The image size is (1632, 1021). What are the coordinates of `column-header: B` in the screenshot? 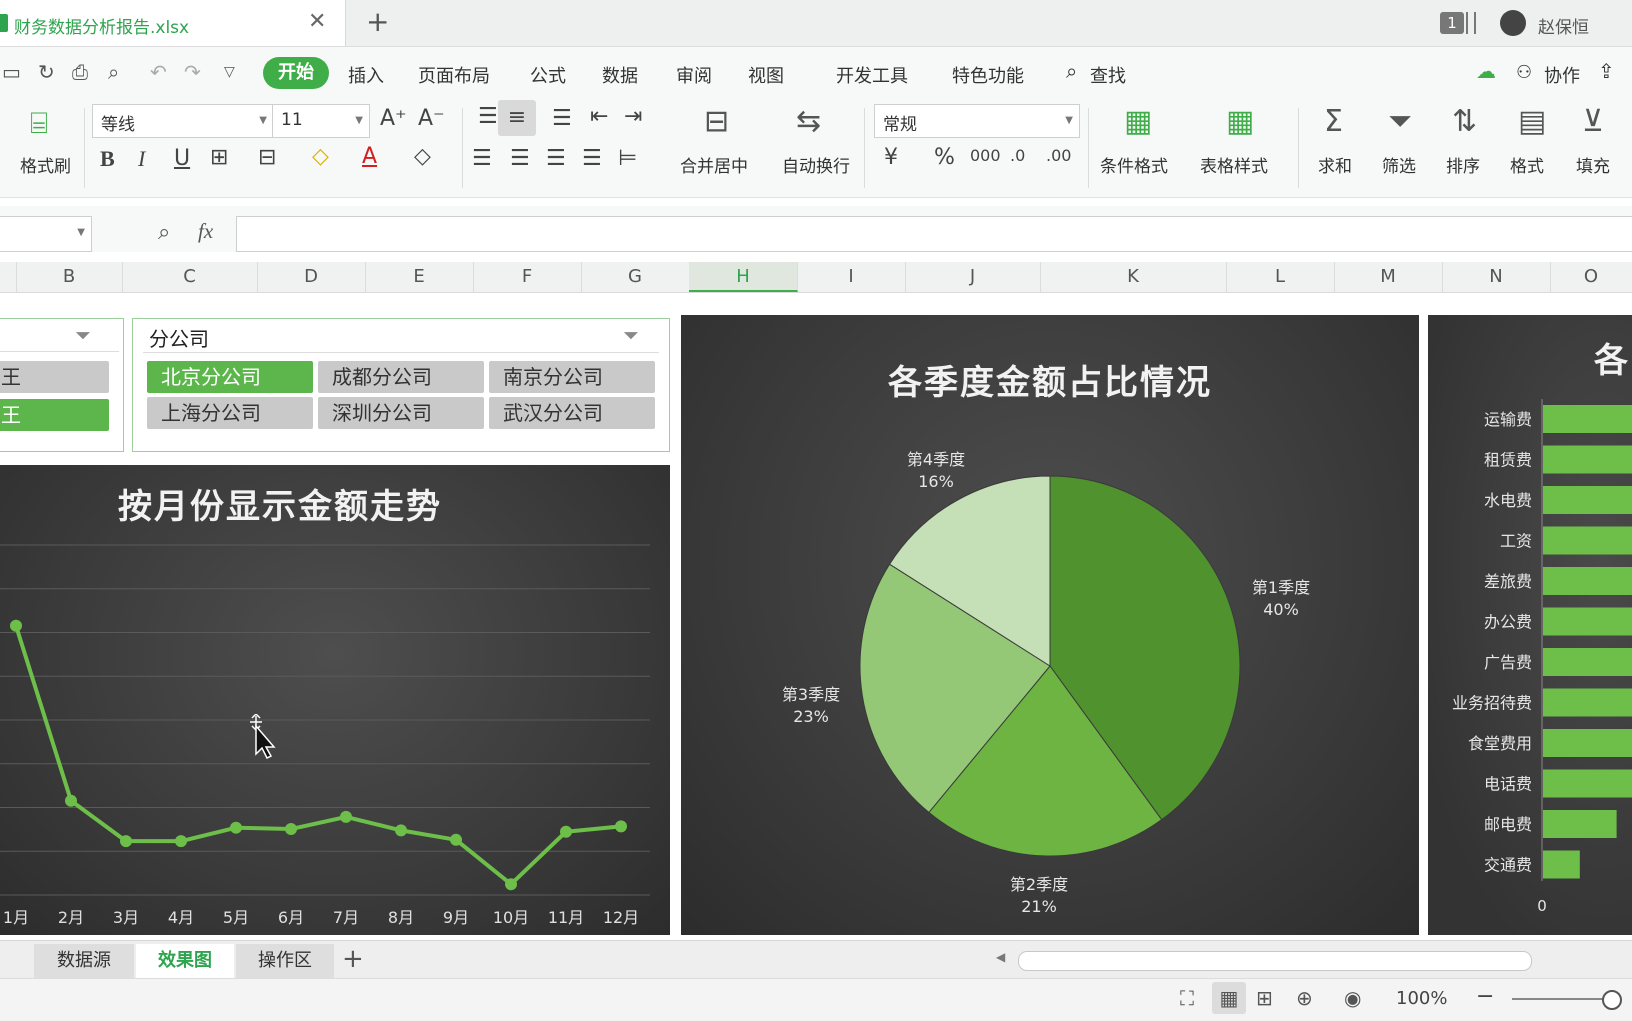 It's located at (69, 277).